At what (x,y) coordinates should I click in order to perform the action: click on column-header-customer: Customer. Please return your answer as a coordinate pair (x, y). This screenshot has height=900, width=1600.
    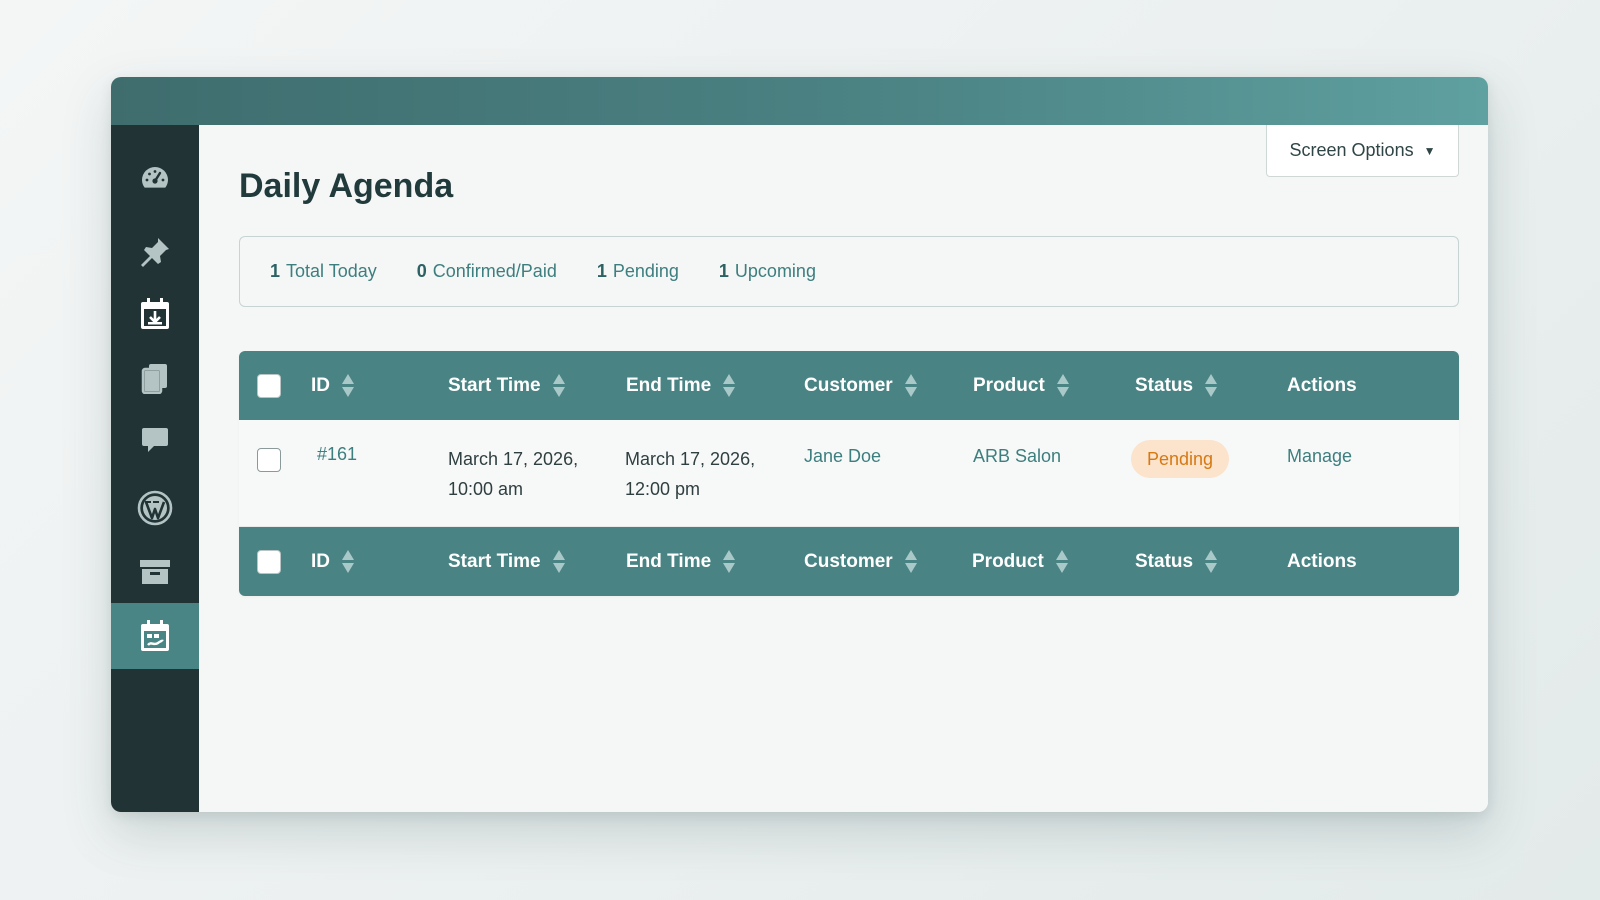
    Looking at the image, I should click on (860, 385).